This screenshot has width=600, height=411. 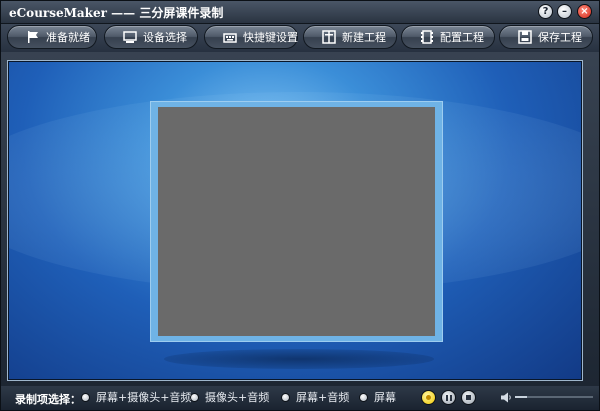 I want to click on radio-screen-audio, so click(x=285, y=397).